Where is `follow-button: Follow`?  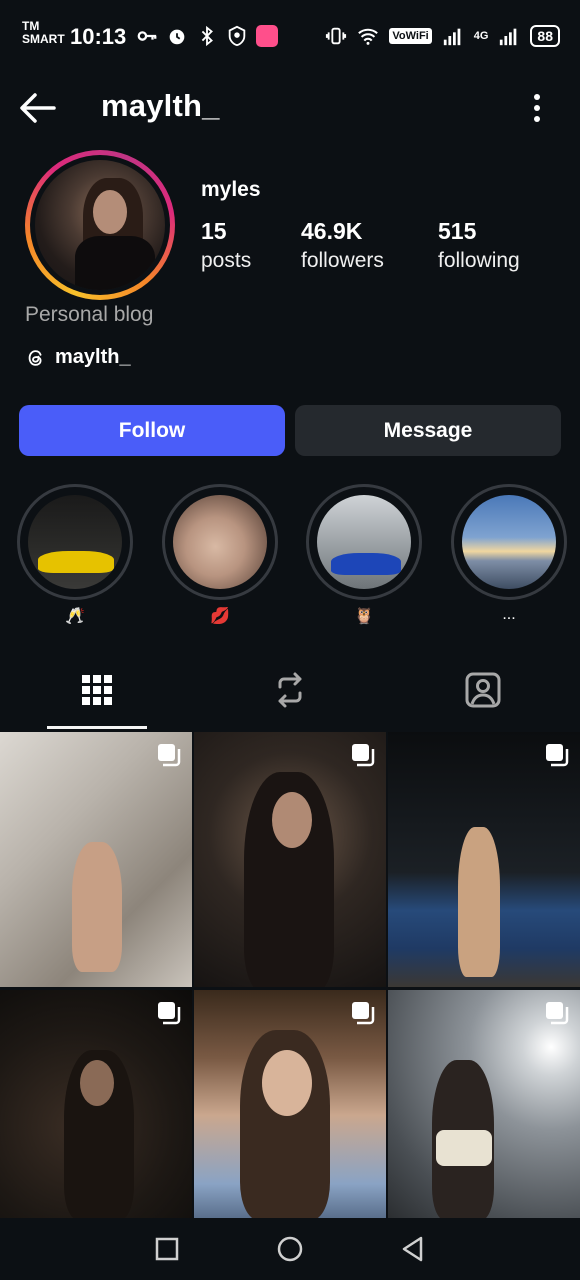 follow-button: Follow is located at coordinates (152, 430).